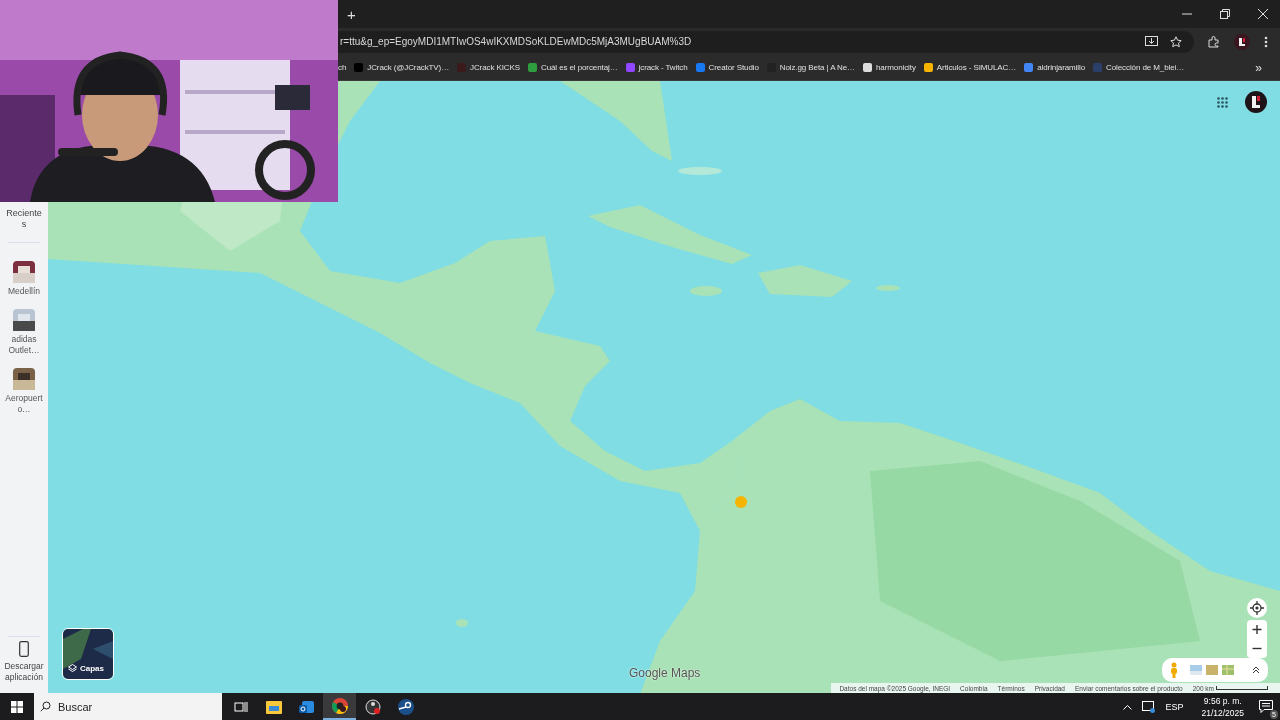 The image size is (1280, 720). Describe the element at coordinates (1222, 706) in the screenshot. I see `clock: 9:56 p. m. 21/12/2025` at that location.